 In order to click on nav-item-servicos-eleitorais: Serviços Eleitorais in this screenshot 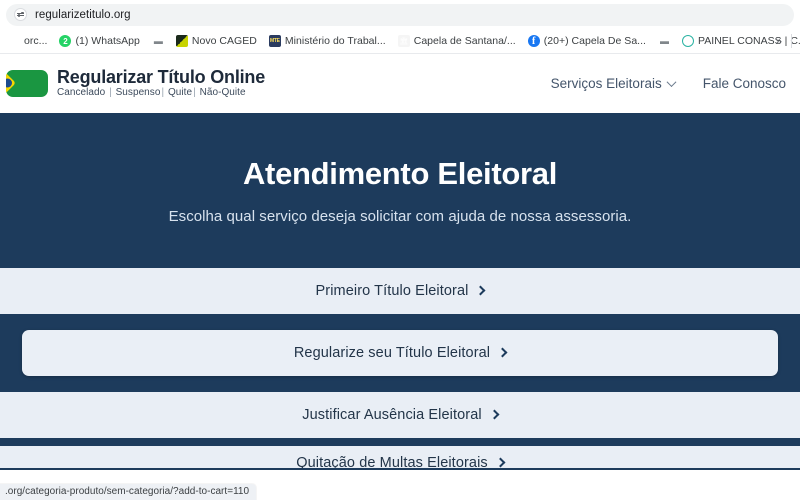, I will do `click(613, 83)`.